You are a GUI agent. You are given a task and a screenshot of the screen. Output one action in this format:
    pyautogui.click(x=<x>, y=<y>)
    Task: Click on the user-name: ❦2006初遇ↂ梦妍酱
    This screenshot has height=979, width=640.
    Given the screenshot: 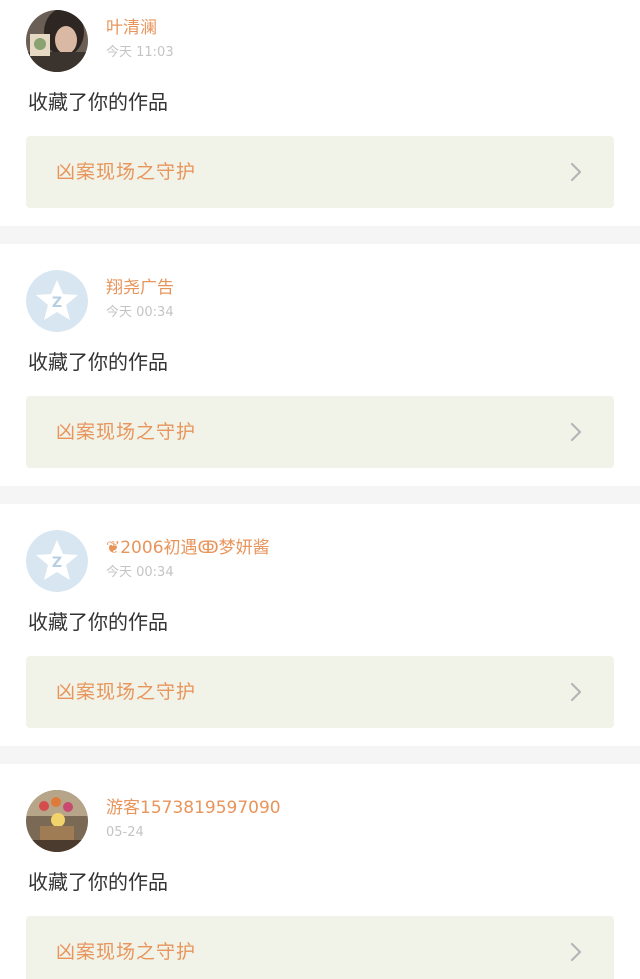 What is the action you would take?
    pyautogui.click(x=188, y=548)
    